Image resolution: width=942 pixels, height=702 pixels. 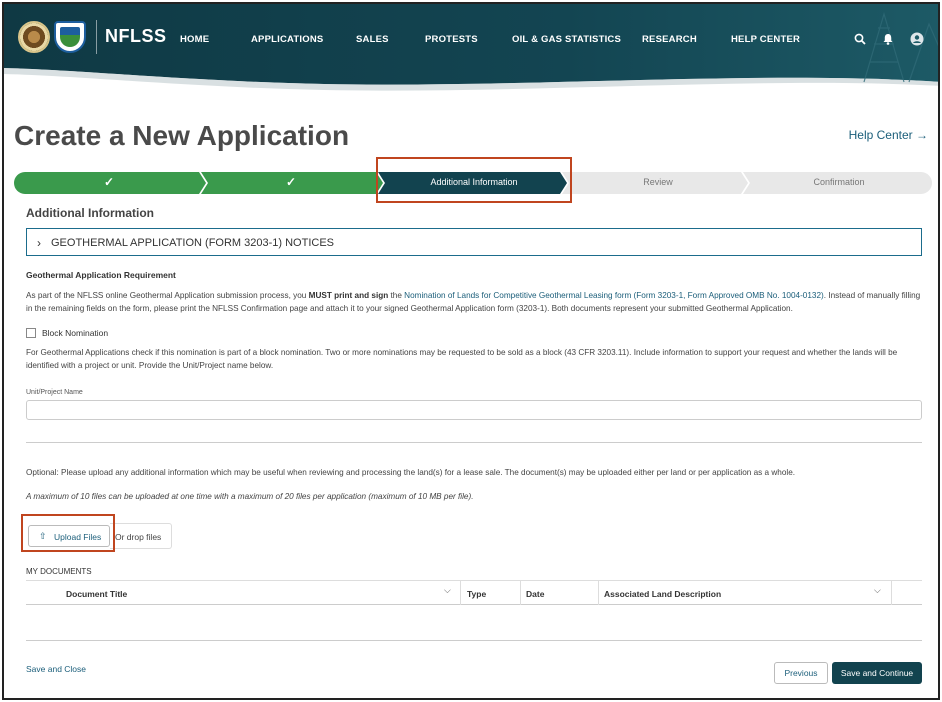 I want to click on chevron-right-icon: ›, so click(x=39, y=243).